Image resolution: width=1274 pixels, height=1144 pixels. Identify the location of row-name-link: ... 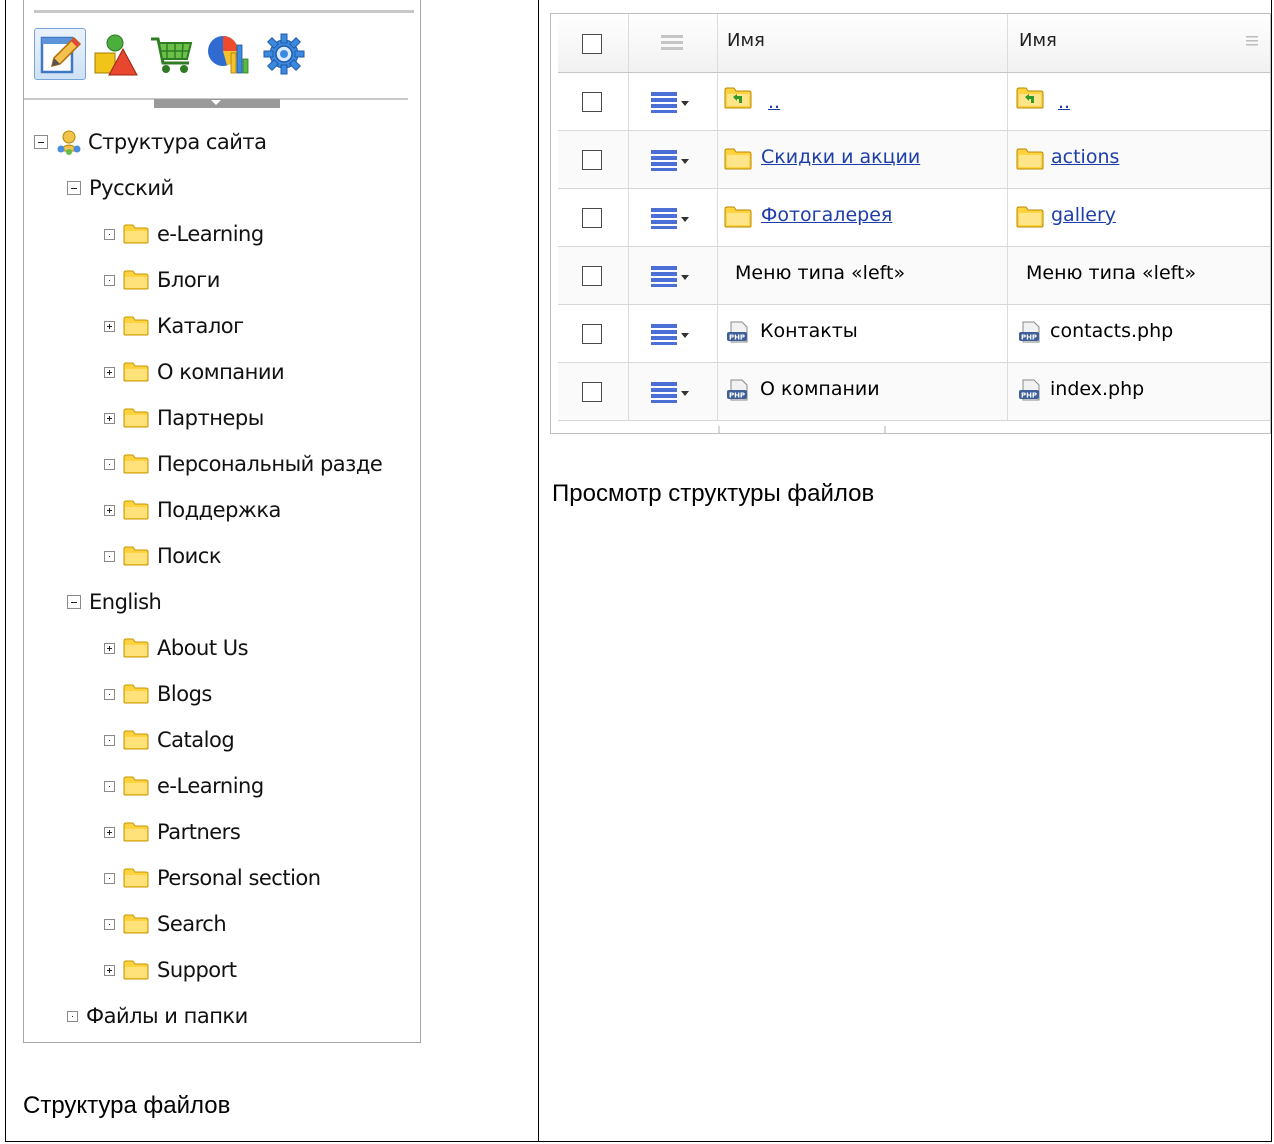
(774, 102).